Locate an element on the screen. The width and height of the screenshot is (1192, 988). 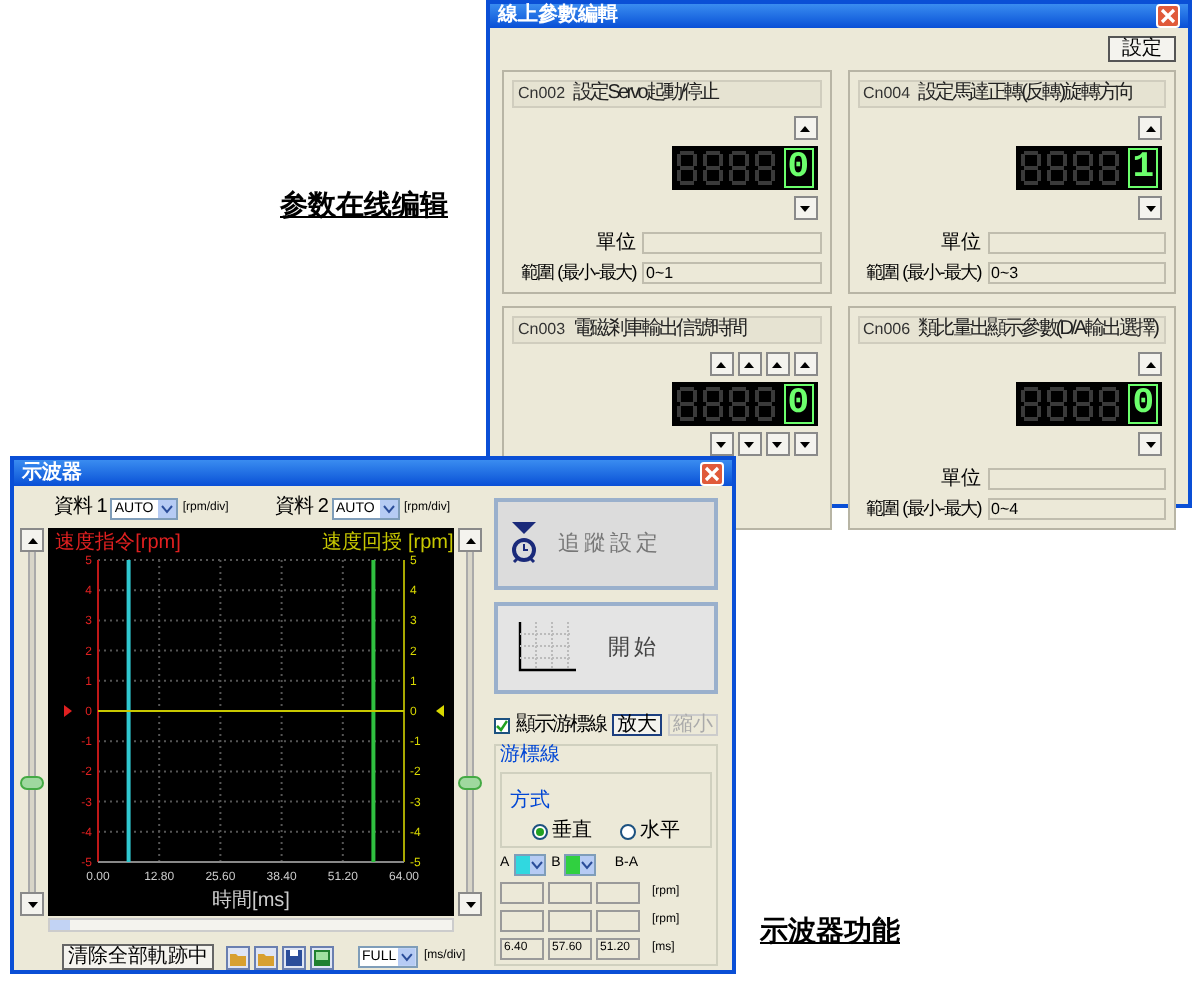
horizontal-scrollbar is located at coordinates (251, 925).